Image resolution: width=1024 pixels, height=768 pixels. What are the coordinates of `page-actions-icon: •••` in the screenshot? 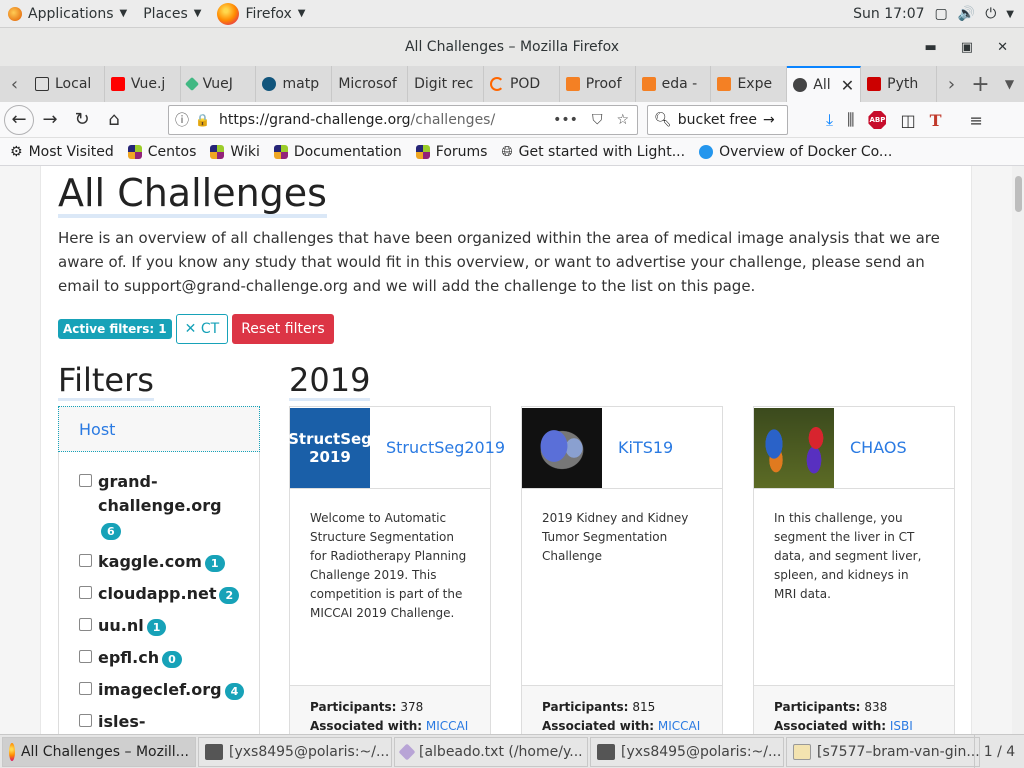 It's located at (565, 120).